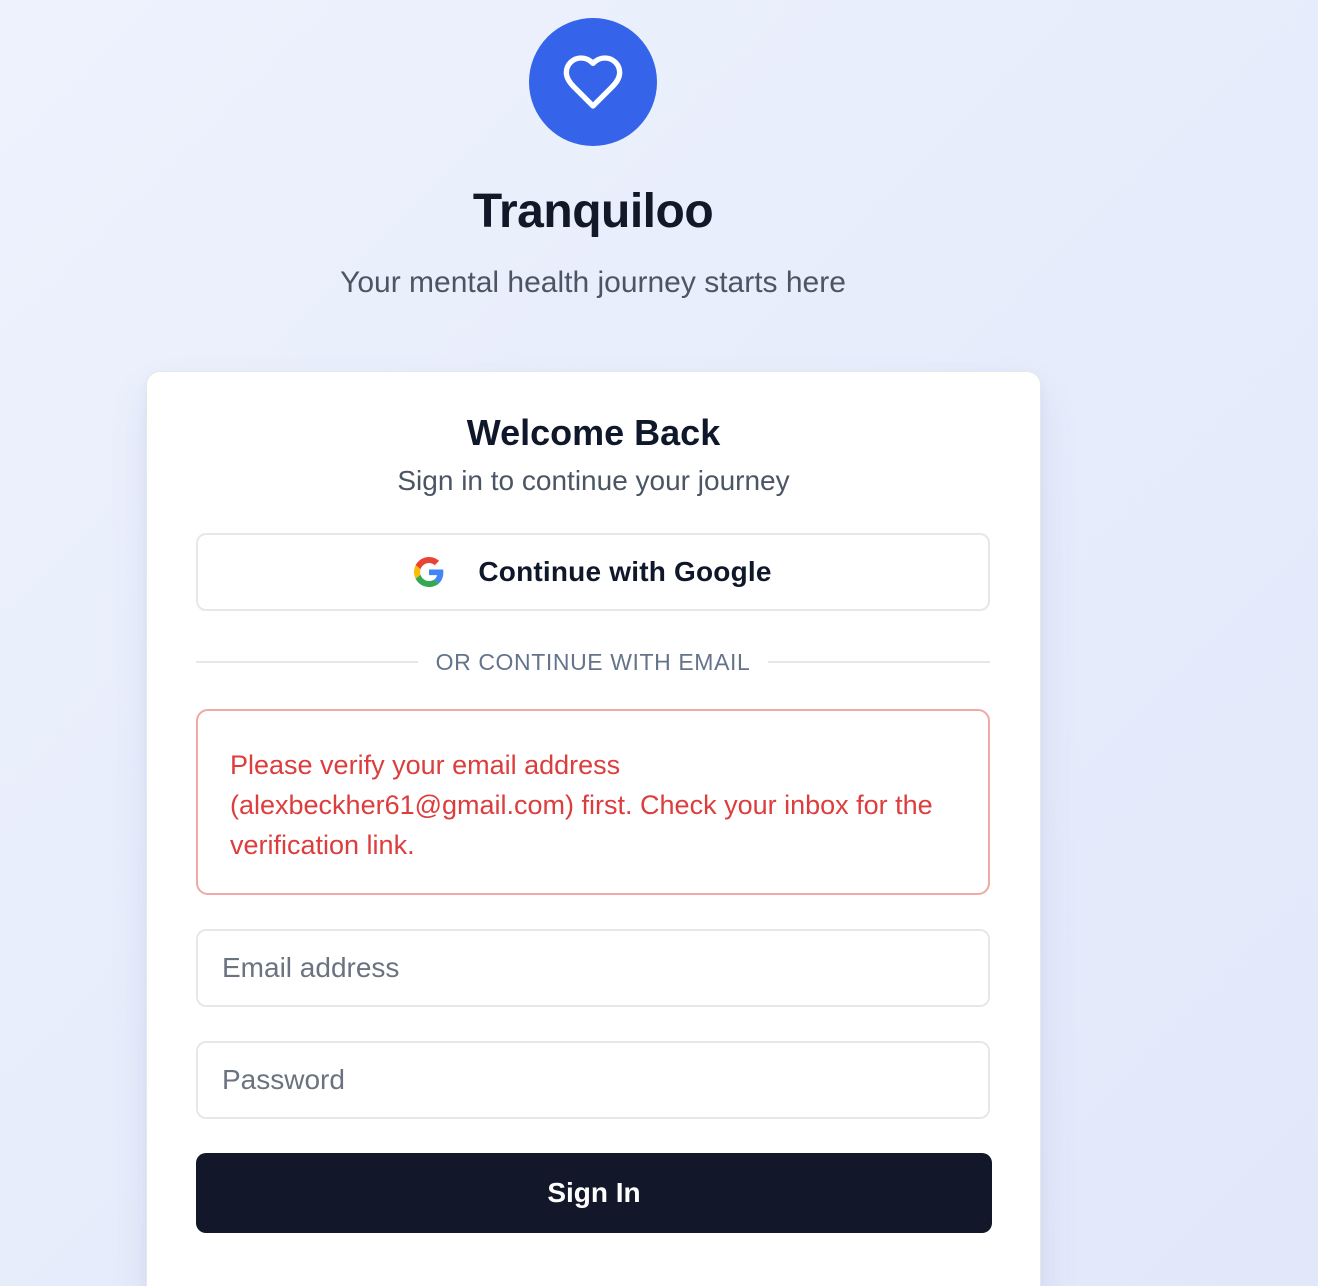 The width and height of the screenshot is (1318, 1286). I want to click on google-button-label: Continue with Google, so click(625, 571).